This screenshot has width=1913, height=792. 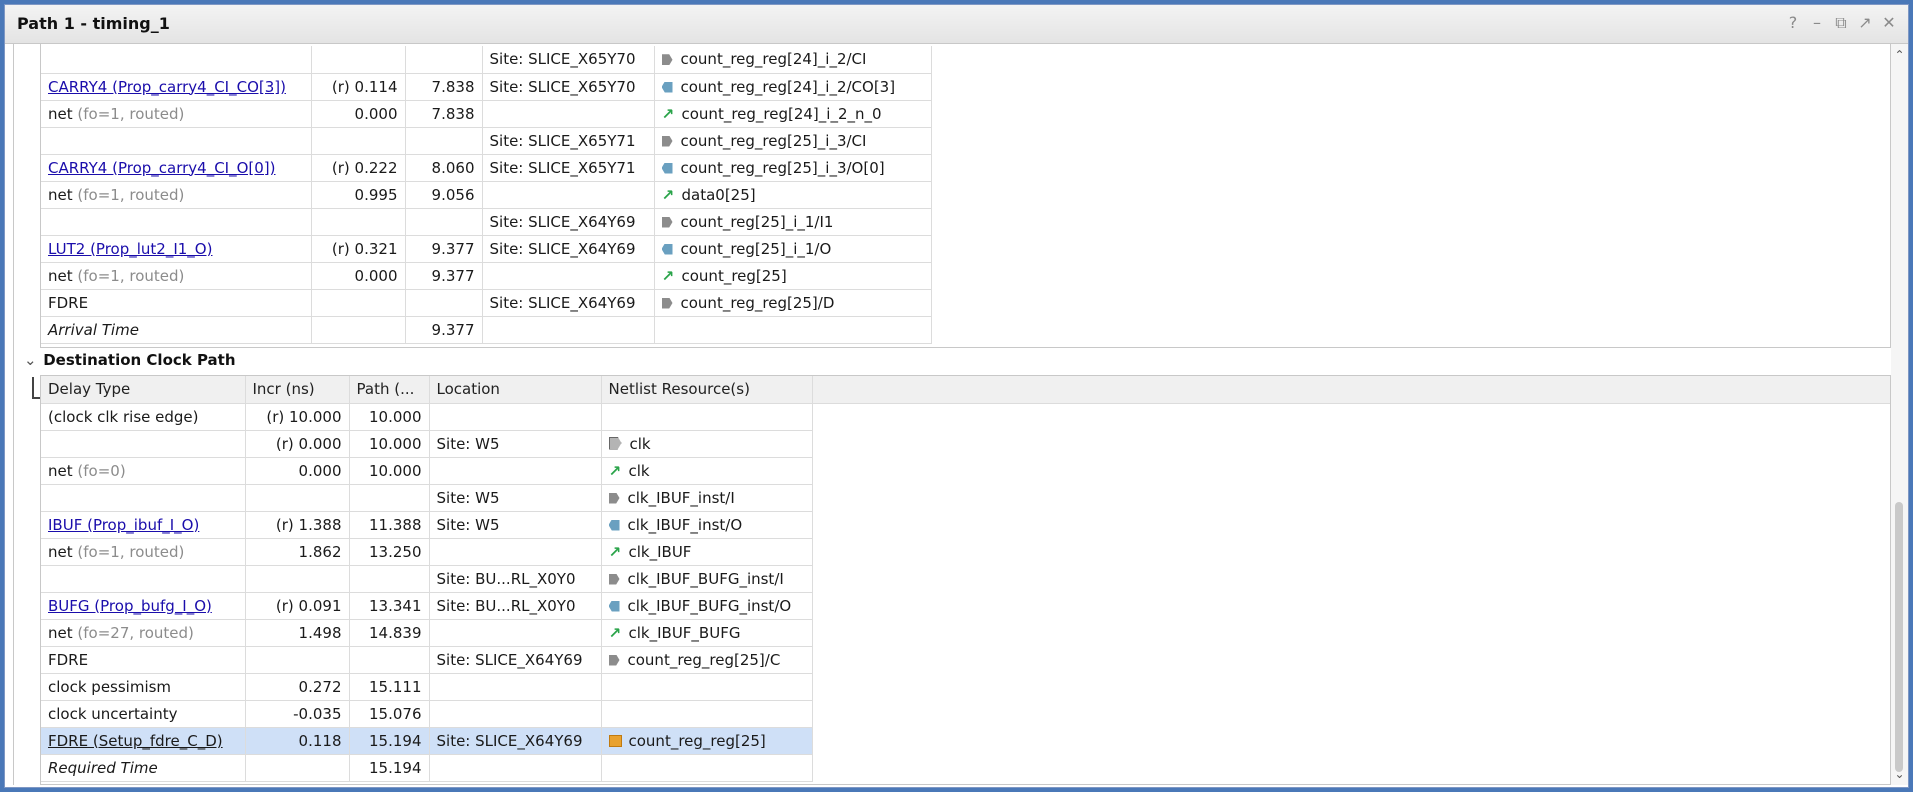 What do you see at coordinates (1899, 637) in the screenshot?
I see `scrollbar-thumb` at bounding box center [1899, 637].